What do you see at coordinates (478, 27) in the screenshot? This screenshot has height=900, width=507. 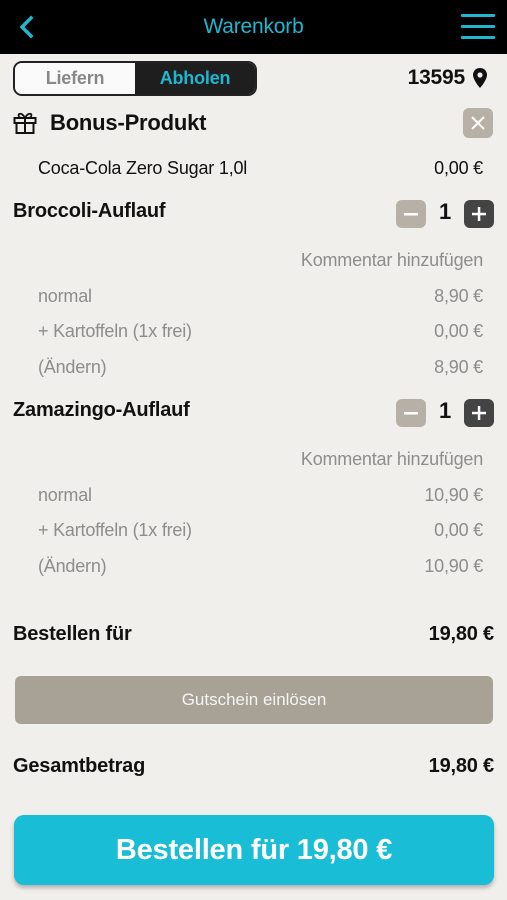 I see `hamburger-menu-icon` at bounding box center [478, 27].